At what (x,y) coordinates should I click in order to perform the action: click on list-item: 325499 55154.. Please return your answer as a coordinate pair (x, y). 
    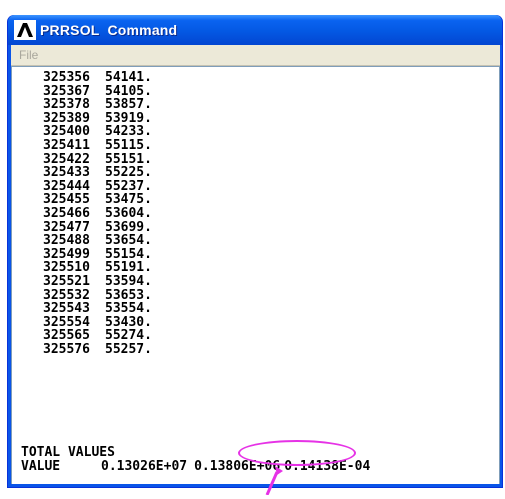
    Looking at the image, I should click on (97, 255).